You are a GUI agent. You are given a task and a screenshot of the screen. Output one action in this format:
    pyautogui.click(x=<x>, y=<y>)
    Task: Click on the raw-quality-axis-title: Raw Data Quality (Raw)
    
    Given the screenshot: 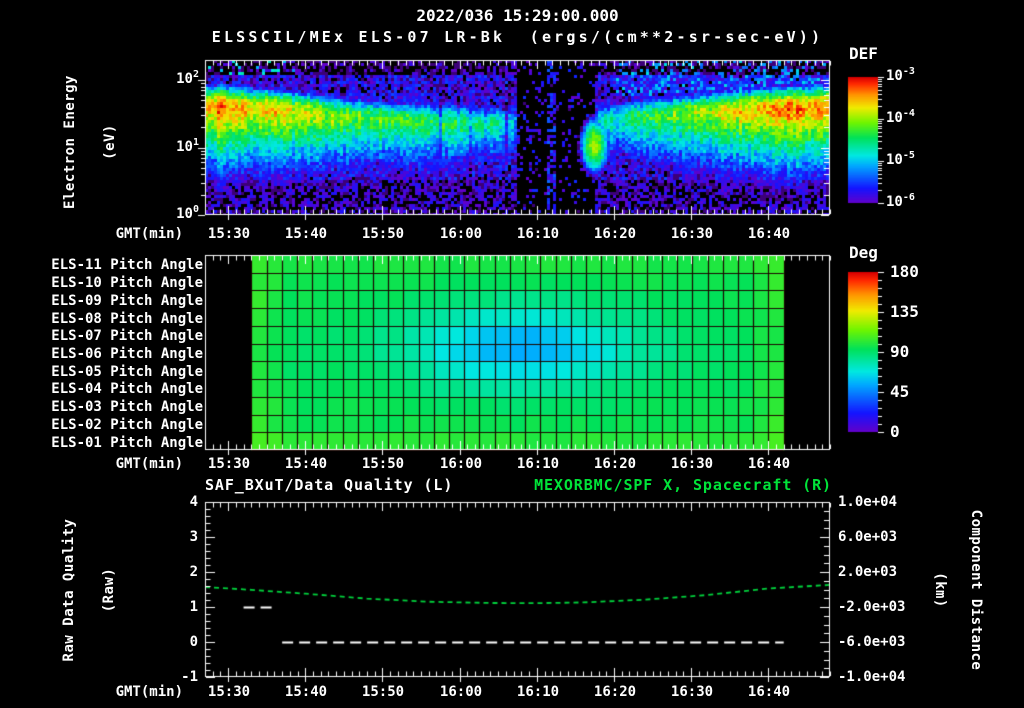 What is the action you would take?
    pyautogui.click(x=89, y=590)
    